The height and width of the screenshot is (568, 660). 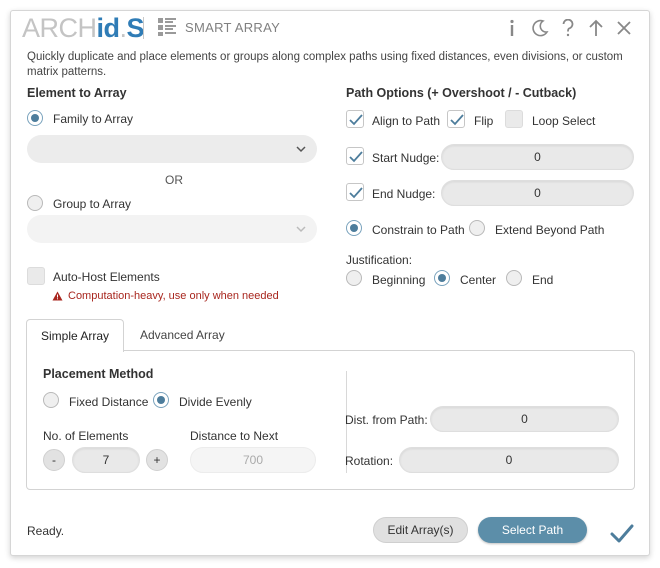 What do you see at coordinates (543, 280) in the screenshot?
I see `justify-end-label: End` at bounding box center [543, 280].